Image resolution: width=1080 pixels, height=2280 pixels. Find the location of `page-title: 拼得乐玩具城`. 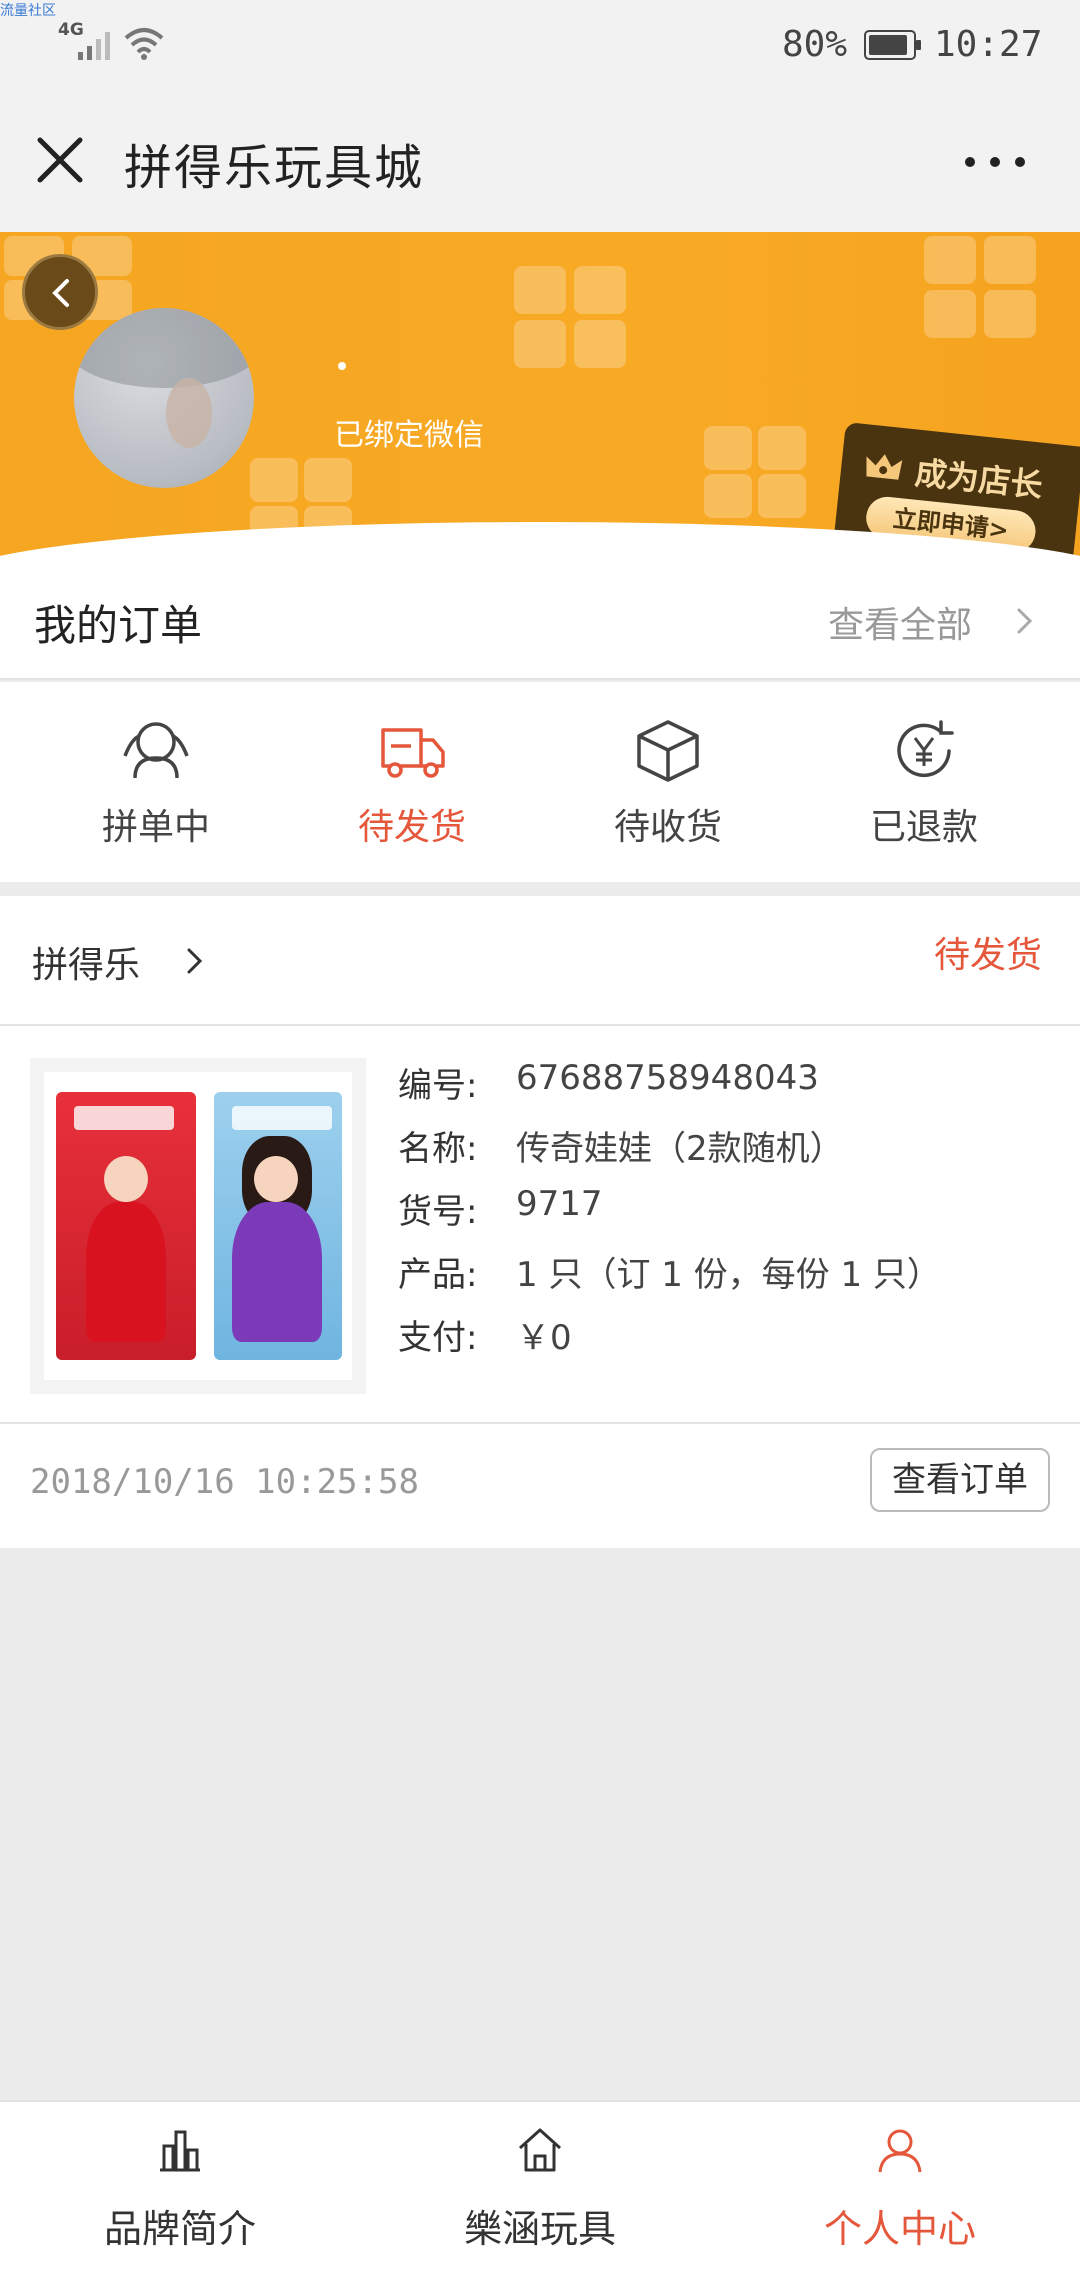

page-title: 拼得乐玩具城 is located at coordinates (274, 168).